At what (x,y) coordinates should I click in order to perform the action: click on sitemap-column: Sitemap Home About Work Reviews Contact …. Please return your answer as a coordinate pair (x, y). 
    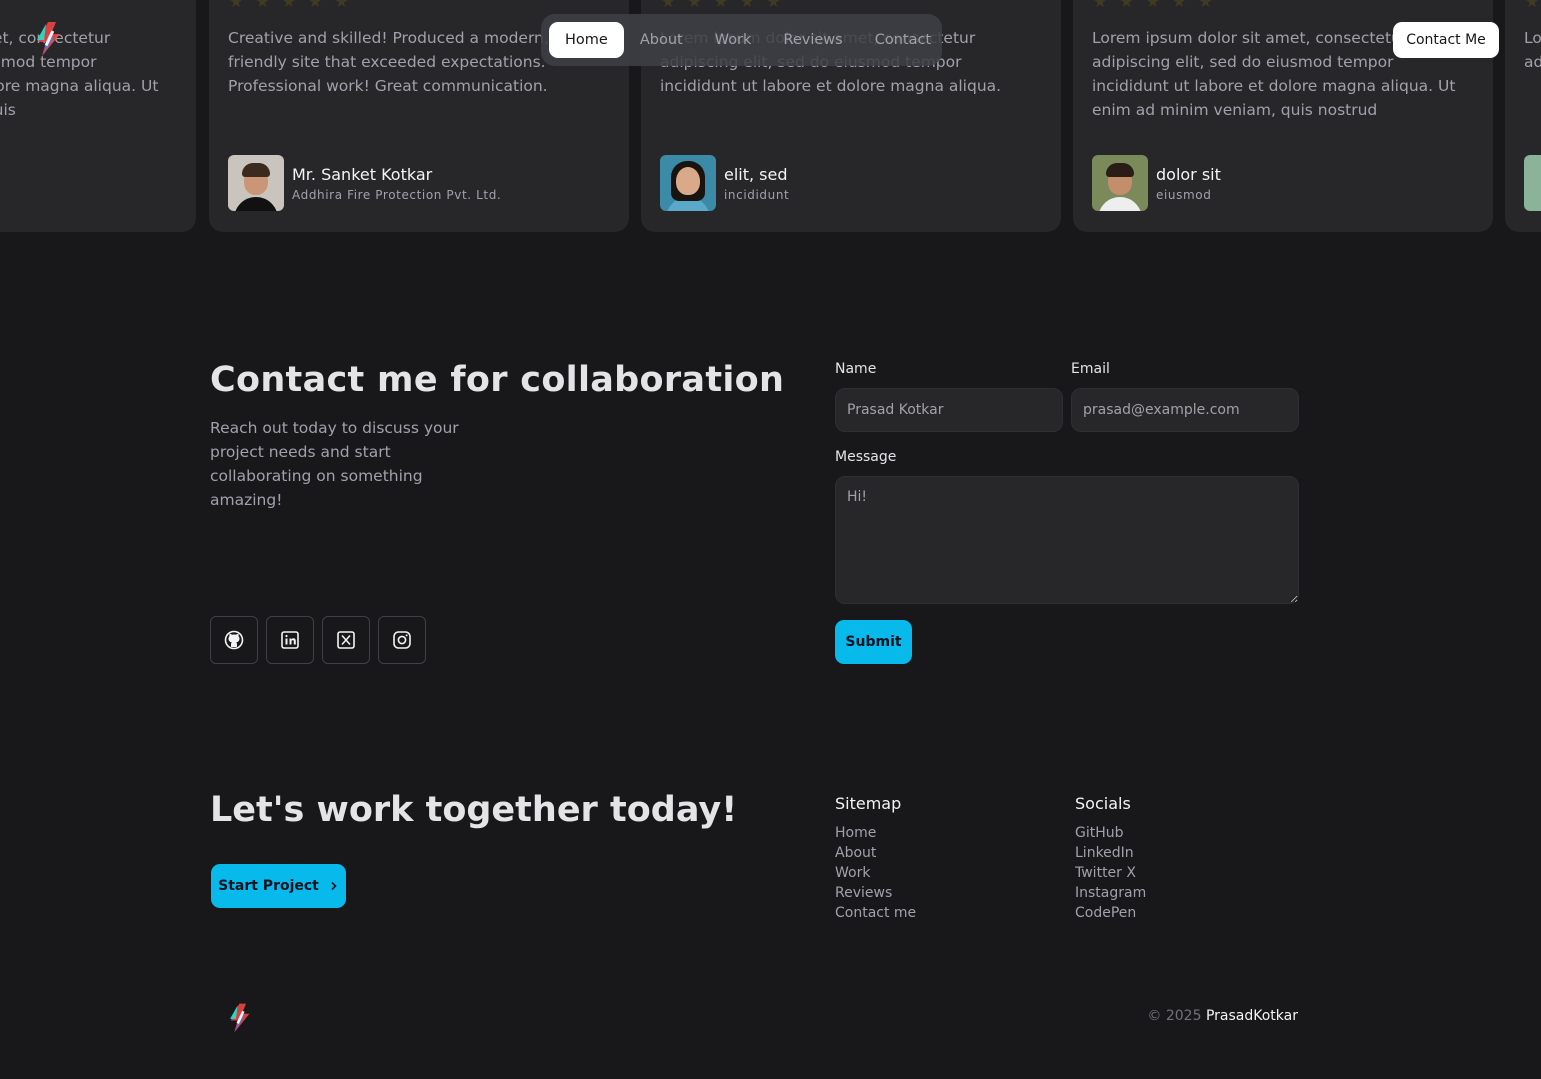
    Looking at the image, I should click on (875, 858).